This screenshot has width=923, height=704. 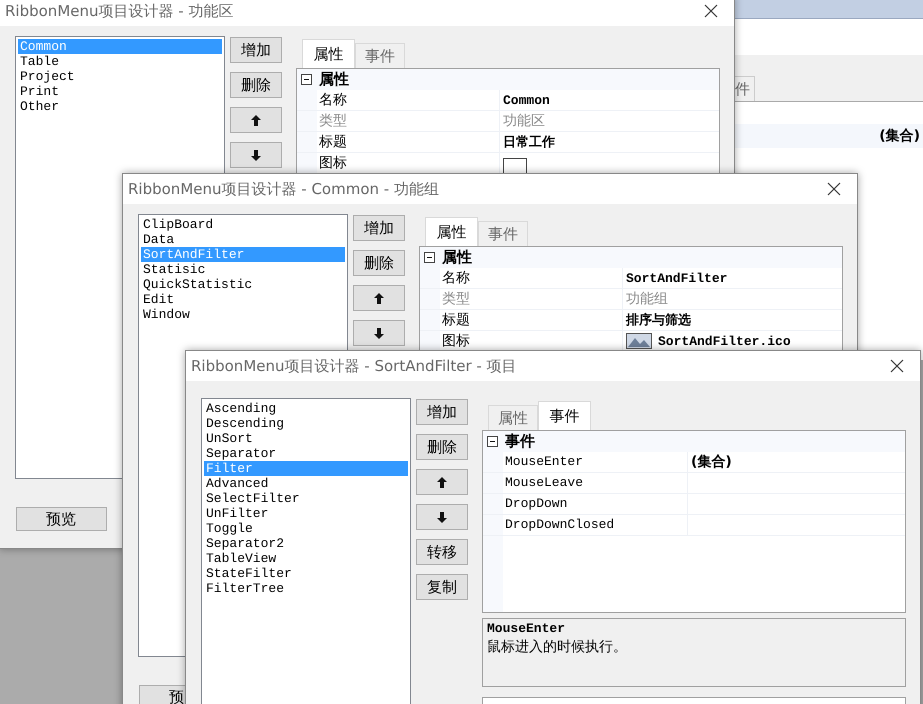 What do you see at coordinates (120, 106) in the screenshot?
I see `list-item: Other` at bounding box center [120, 106].